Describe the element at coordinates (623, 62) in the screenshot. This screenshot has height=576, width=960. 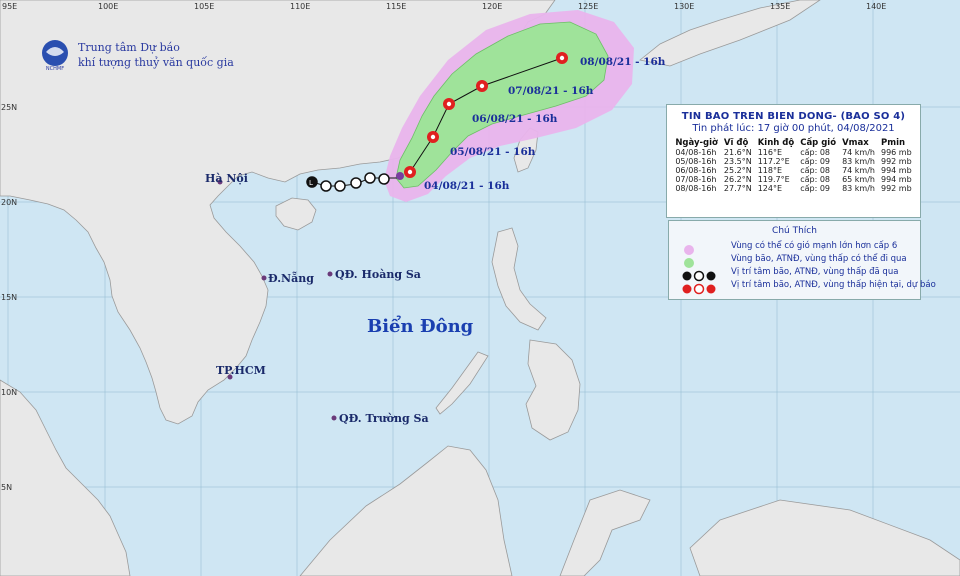
I see `forecast-label: 08/08/21 - 16h` at that location.